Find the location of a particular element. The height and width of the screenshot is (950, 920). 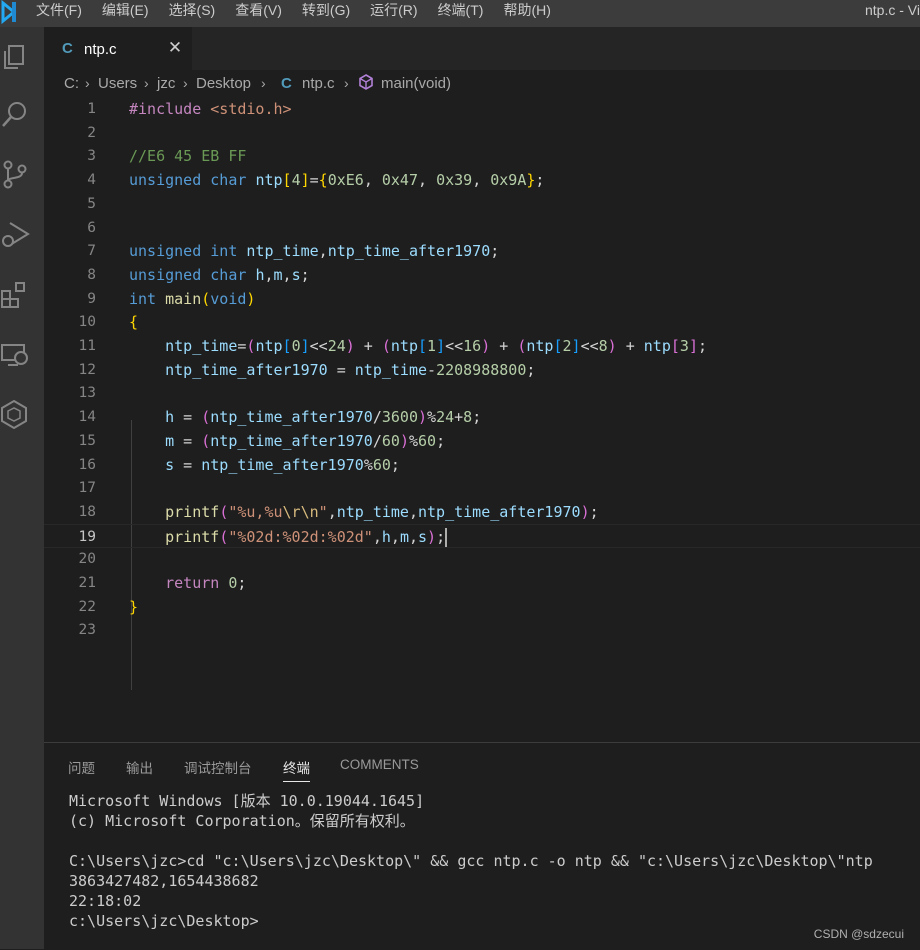

tab-debug-console: 调试控制台 is located at coordinates (218, 767).